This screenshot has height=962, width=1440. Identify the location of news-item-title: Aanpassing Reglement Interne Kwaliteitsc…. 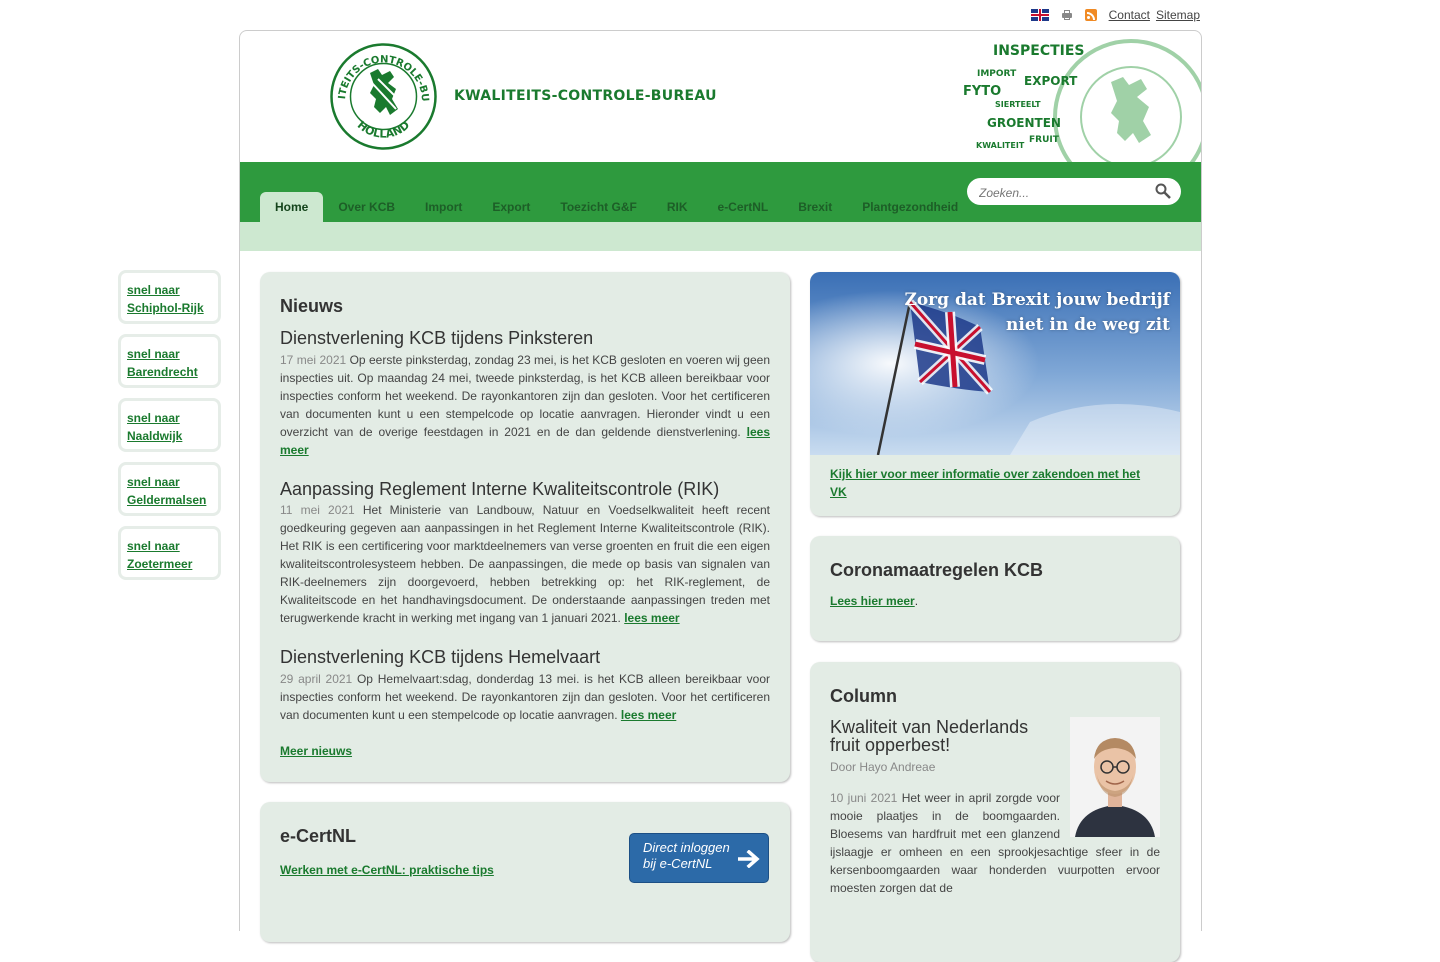
(499, 489).